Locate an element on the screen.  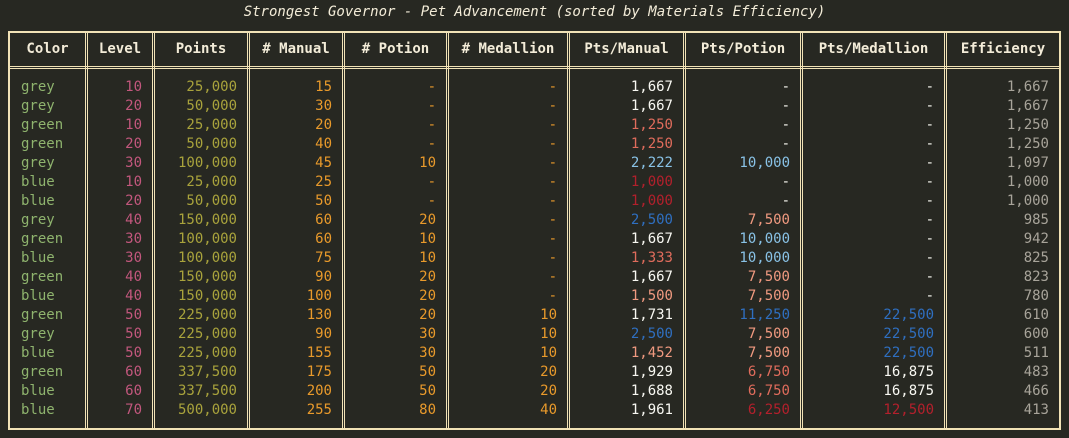
cell-manual: 60 is located at coordinates (323, 220).